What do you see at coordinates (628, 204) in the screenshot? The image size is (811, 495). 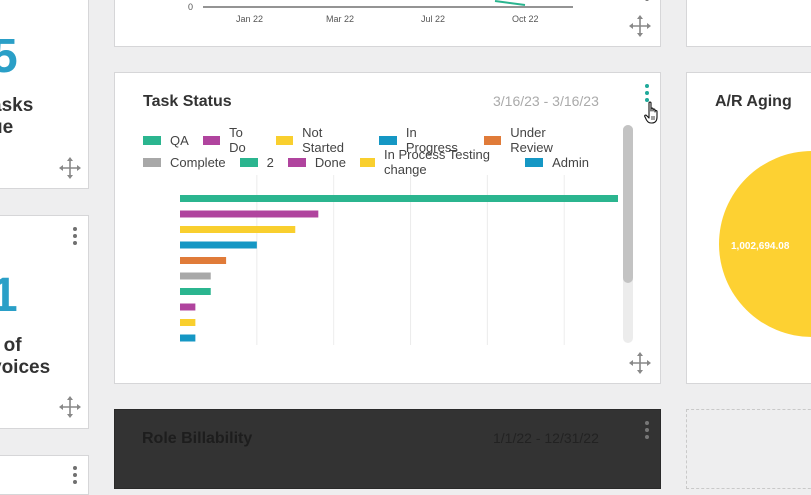 I see `scrollbar-thumb` at bounding box center [628, 204].